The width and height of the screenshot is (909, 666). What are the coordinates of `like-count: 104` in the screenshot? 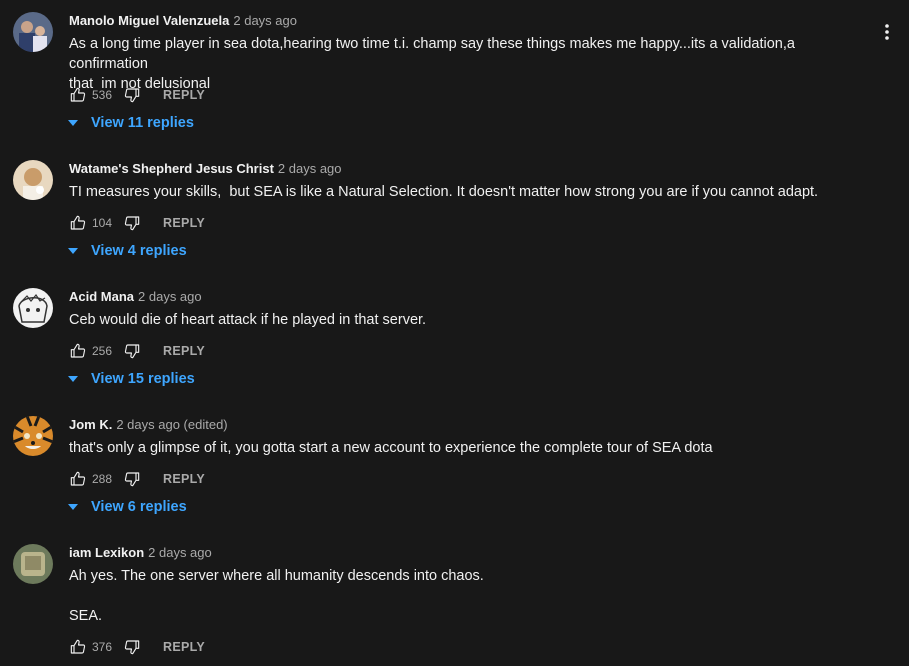 It's located at (102, 223).